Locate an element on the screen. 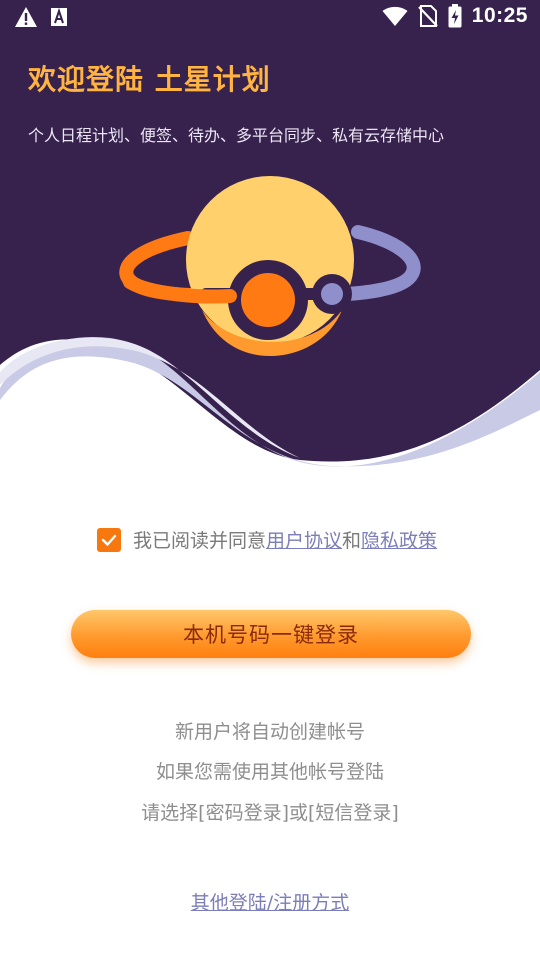 This screenshot has width=540, height=960. status-time: 10:25 is located at coordinates (499, 15).